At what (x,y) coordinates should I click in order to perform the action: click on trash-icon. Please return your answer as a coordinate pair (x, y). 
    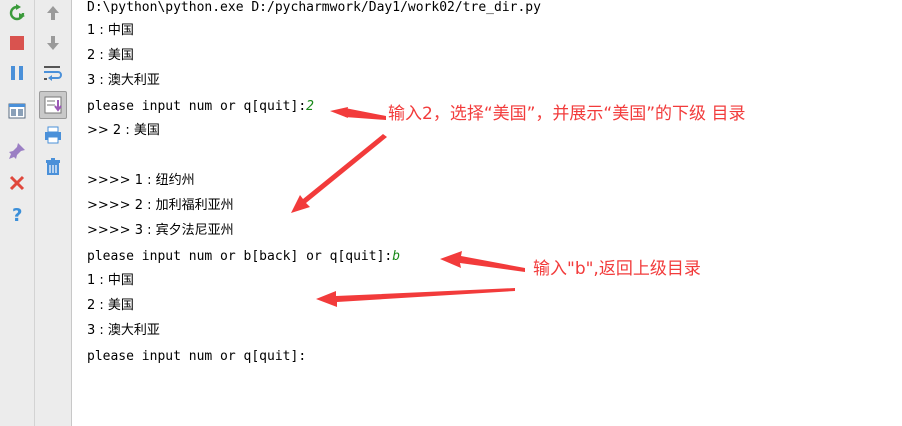
    Looking at the image, I should click on (53, 167).